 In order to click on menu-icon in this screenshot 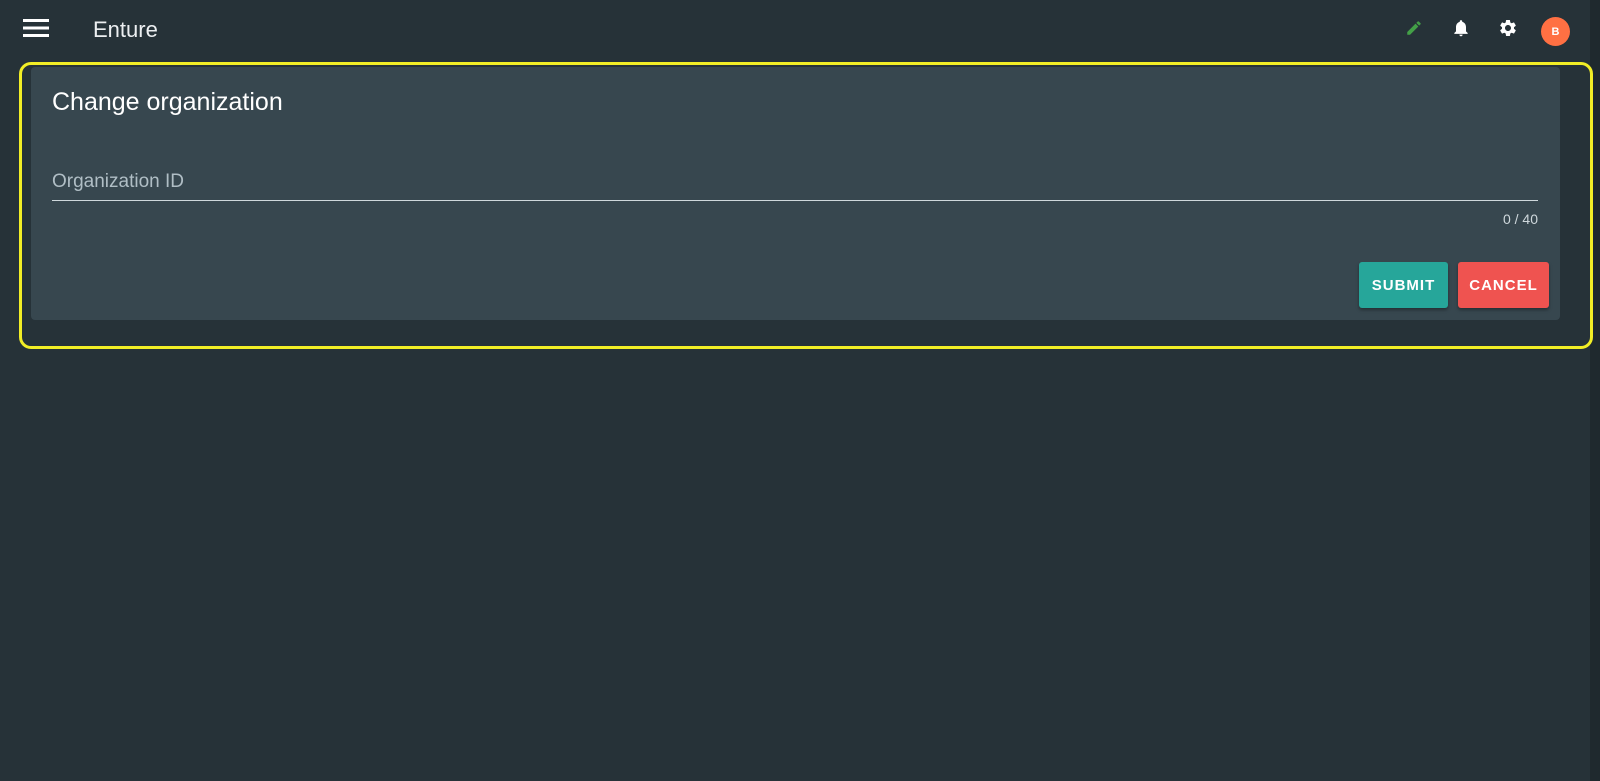, I will do `click(36, 30)`.